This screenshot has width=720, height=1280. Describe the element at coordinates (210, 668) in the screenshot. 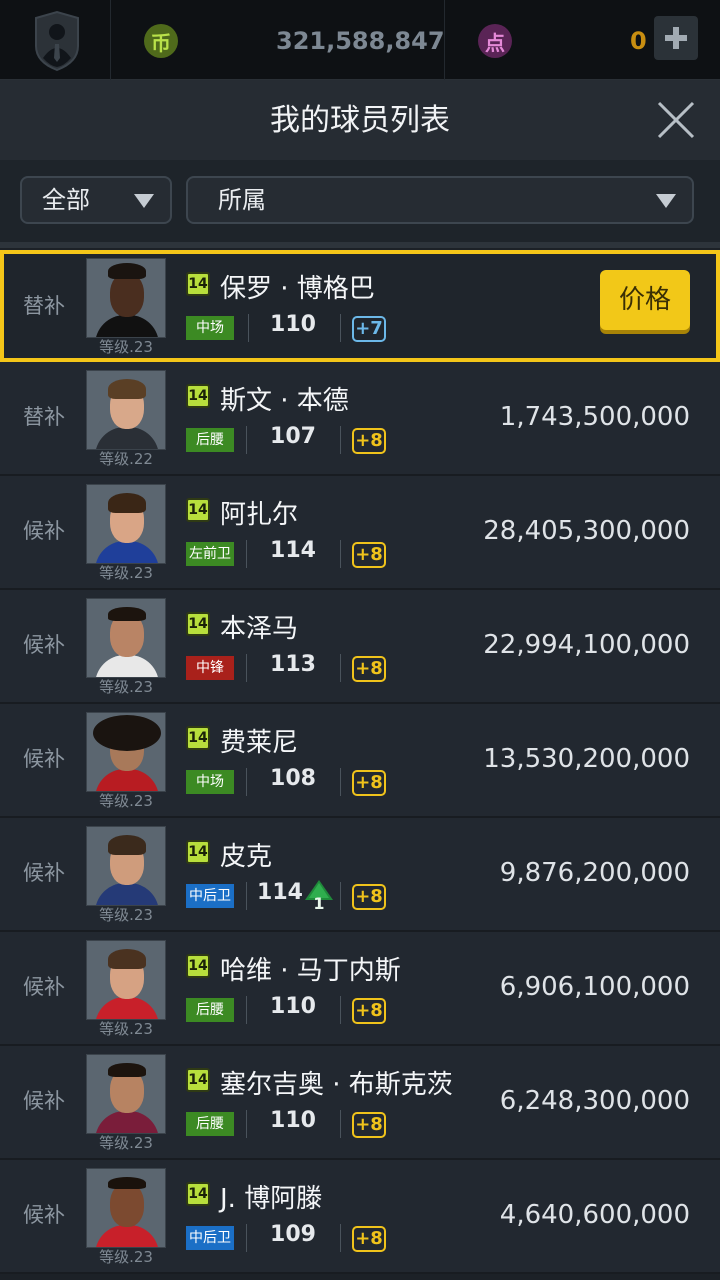

I see `position-badge: 中锋` at that location.